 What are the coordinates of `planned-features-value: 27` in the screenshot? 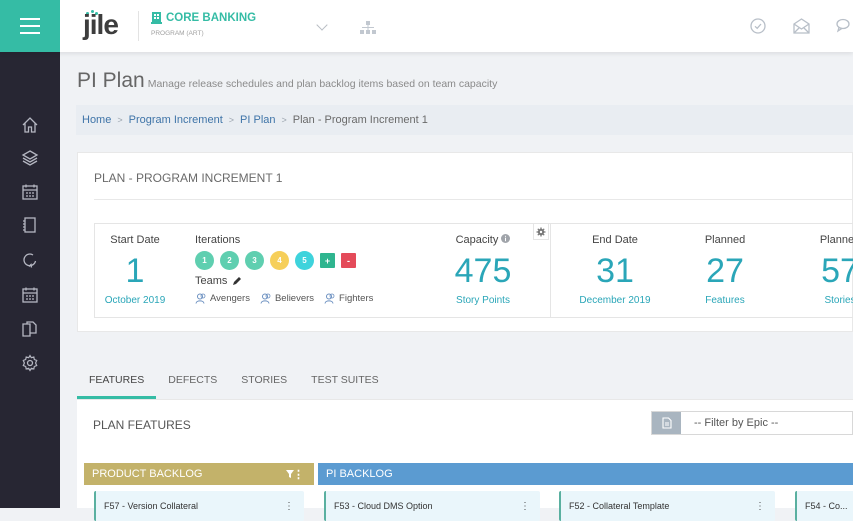 It's located at (725, 271).